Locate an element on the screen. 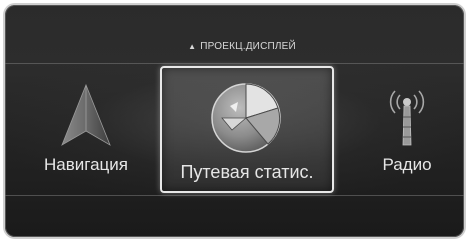 The height and width of the screenshot is (243, 471). menu-item-label: Радио is located at coordinates (407, 164).